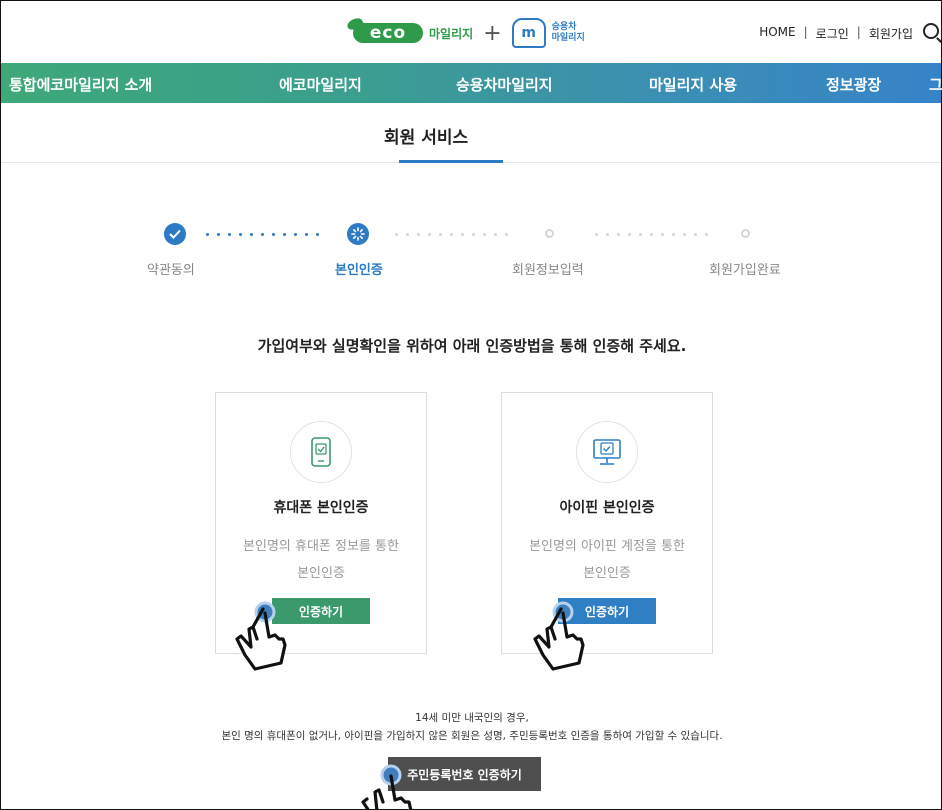 This screenshot has width=942, height=810. I want to click on phone-verify-title: 휴대폰 본인인증, so click(321, 508).